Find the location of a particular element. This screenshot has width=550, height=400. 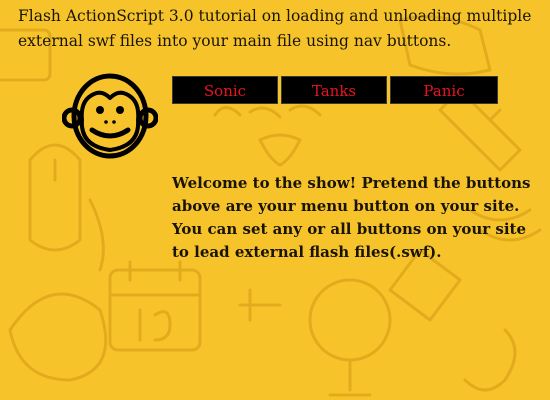

nav-bar: Sonic Tanks Panic is located at coordinates (335, 90).